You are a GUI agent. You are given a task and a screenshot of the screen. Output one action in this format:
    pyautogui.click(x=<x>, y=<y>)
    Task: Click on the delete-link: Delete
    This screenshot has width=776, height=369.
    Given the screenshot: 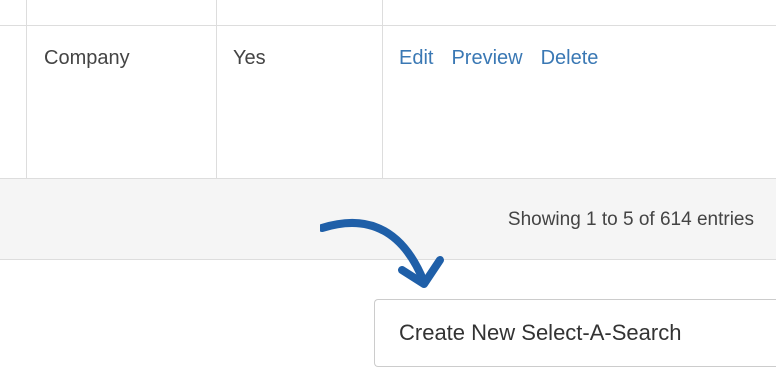 What is the action you would take?
    pyautogui.click(x=570, y=58)
    